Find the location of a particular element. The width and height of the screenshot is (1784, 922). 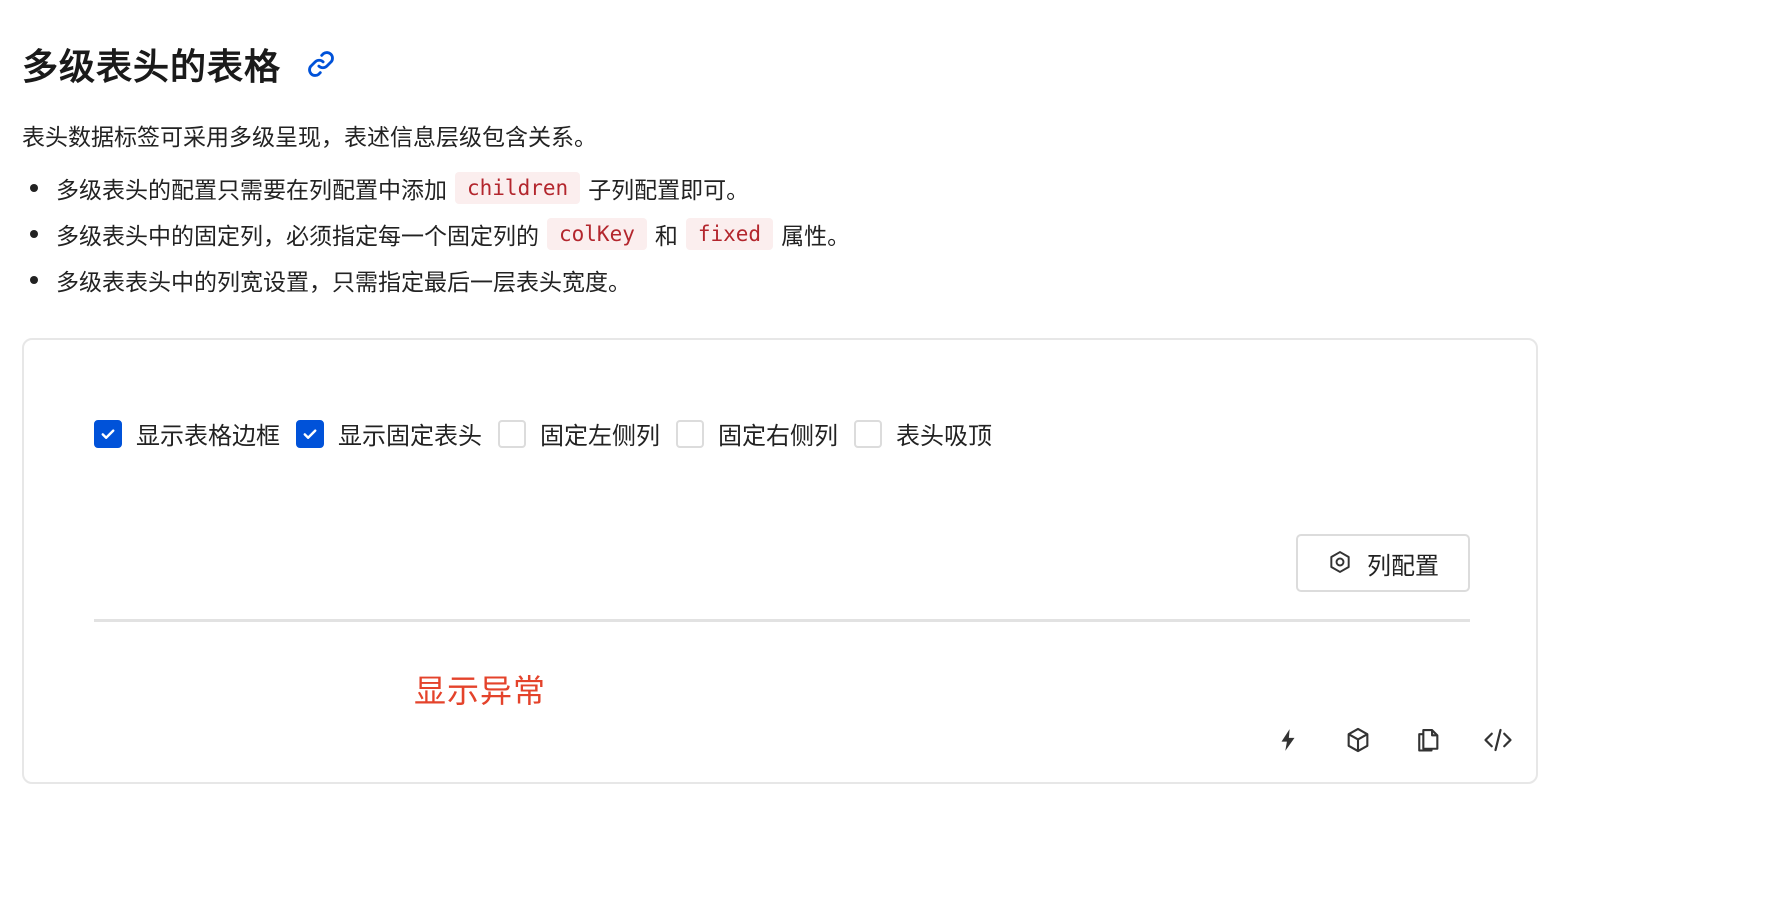

copy-icon is located at coordinates (1428, 740).